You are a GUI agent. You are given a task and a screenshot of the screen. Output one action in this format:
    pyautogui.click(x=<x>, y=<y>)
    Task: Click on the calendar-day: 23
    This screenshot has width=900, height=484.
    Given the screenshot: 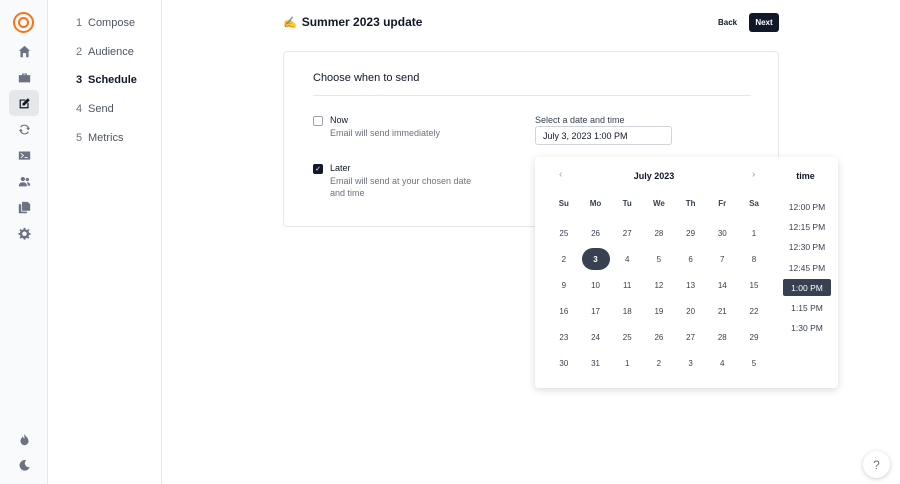 What is the action you would take?
    pyautogui.click(x=564, y=337)
    